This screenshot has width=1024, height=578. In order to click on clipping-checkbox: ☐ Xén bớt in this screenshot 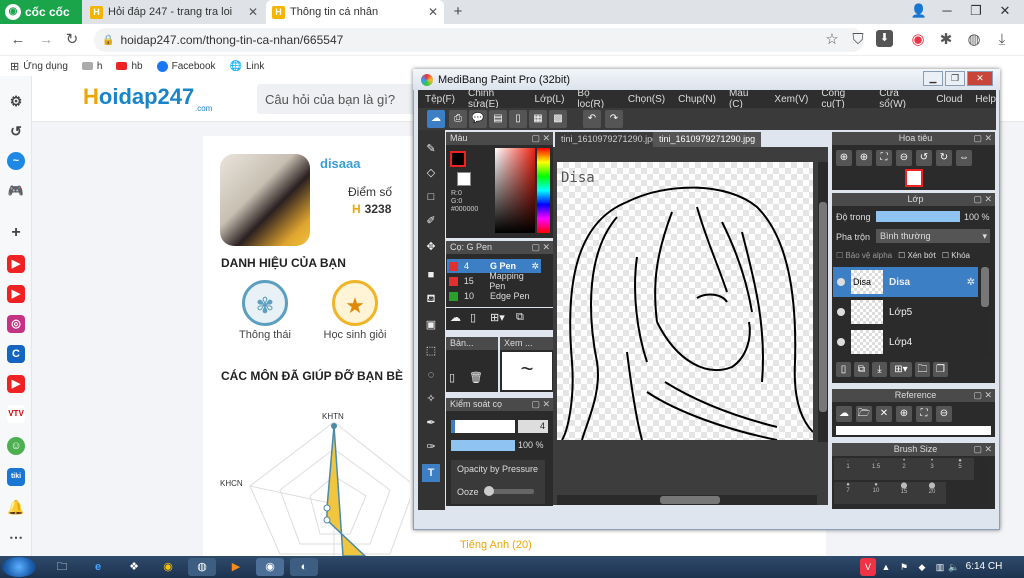, I will do `click(917, 255)`.